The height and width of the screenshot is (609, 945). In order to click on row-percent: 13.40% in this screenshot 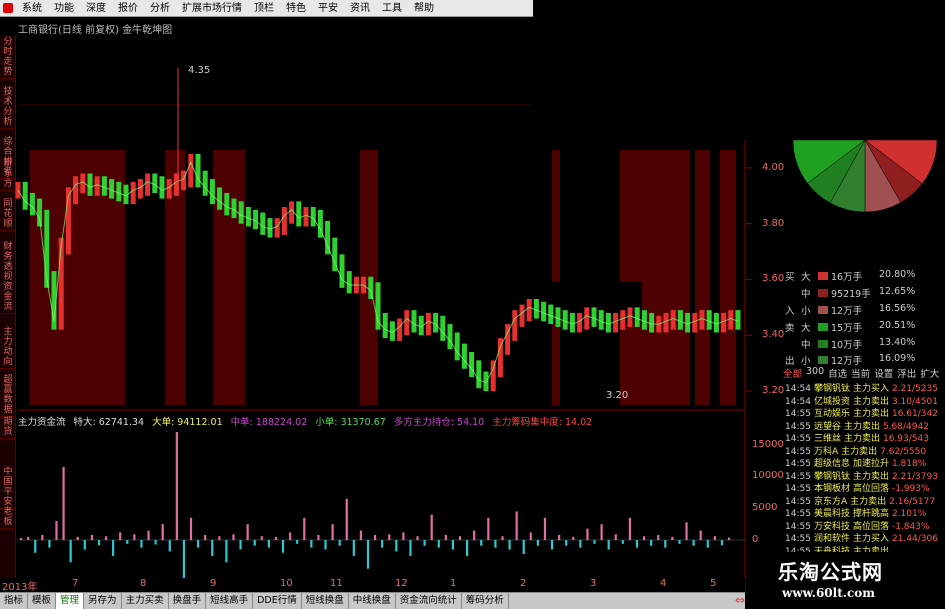, I will do `click(897, 342)`.